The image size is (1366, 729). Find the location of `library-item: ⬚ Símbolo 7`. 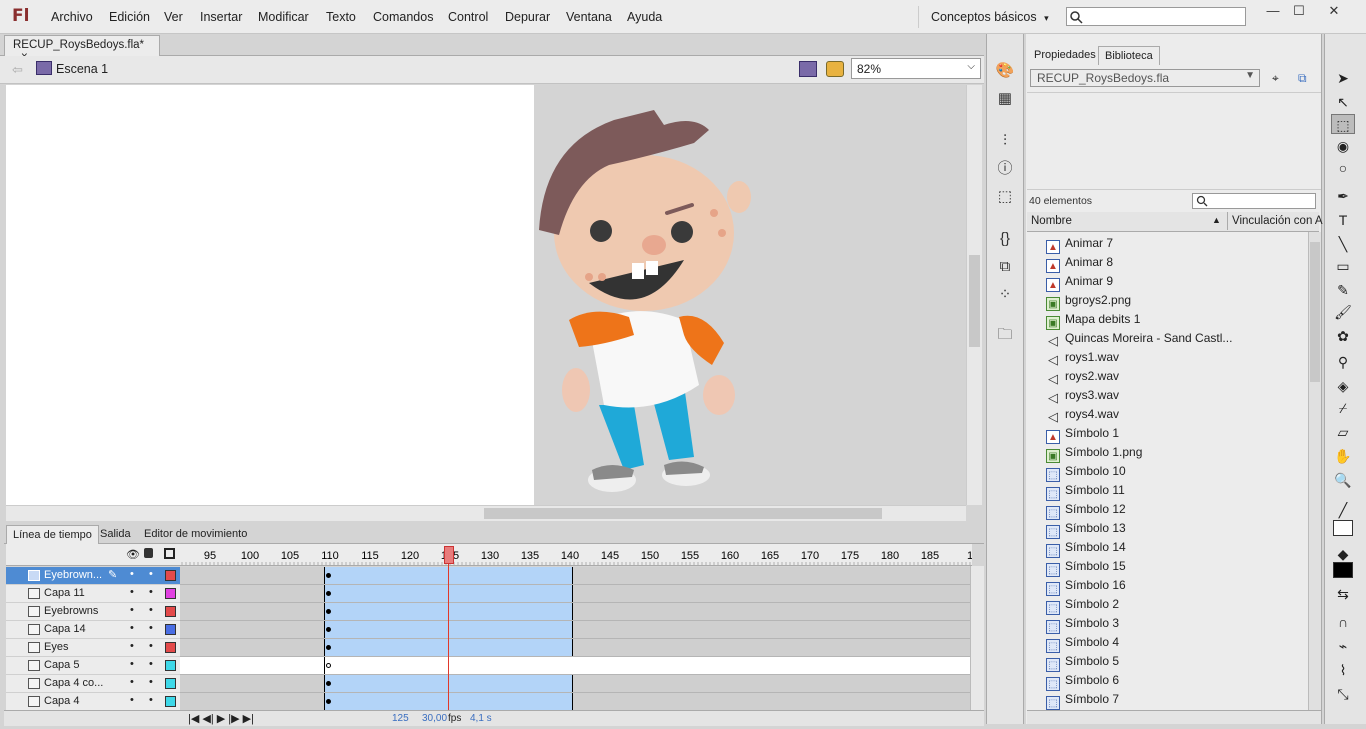

library-item: ⬚ Símbolo 7 is located at coordinates (1082, 700).